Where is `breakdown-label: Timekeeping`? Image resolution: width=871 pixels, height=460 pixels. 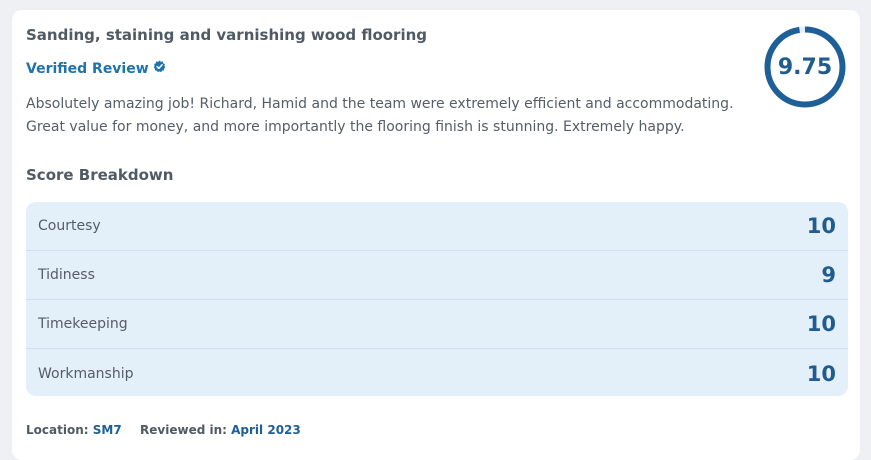 breakdown-label: Timekeeping is located at coordinates (83, 324).